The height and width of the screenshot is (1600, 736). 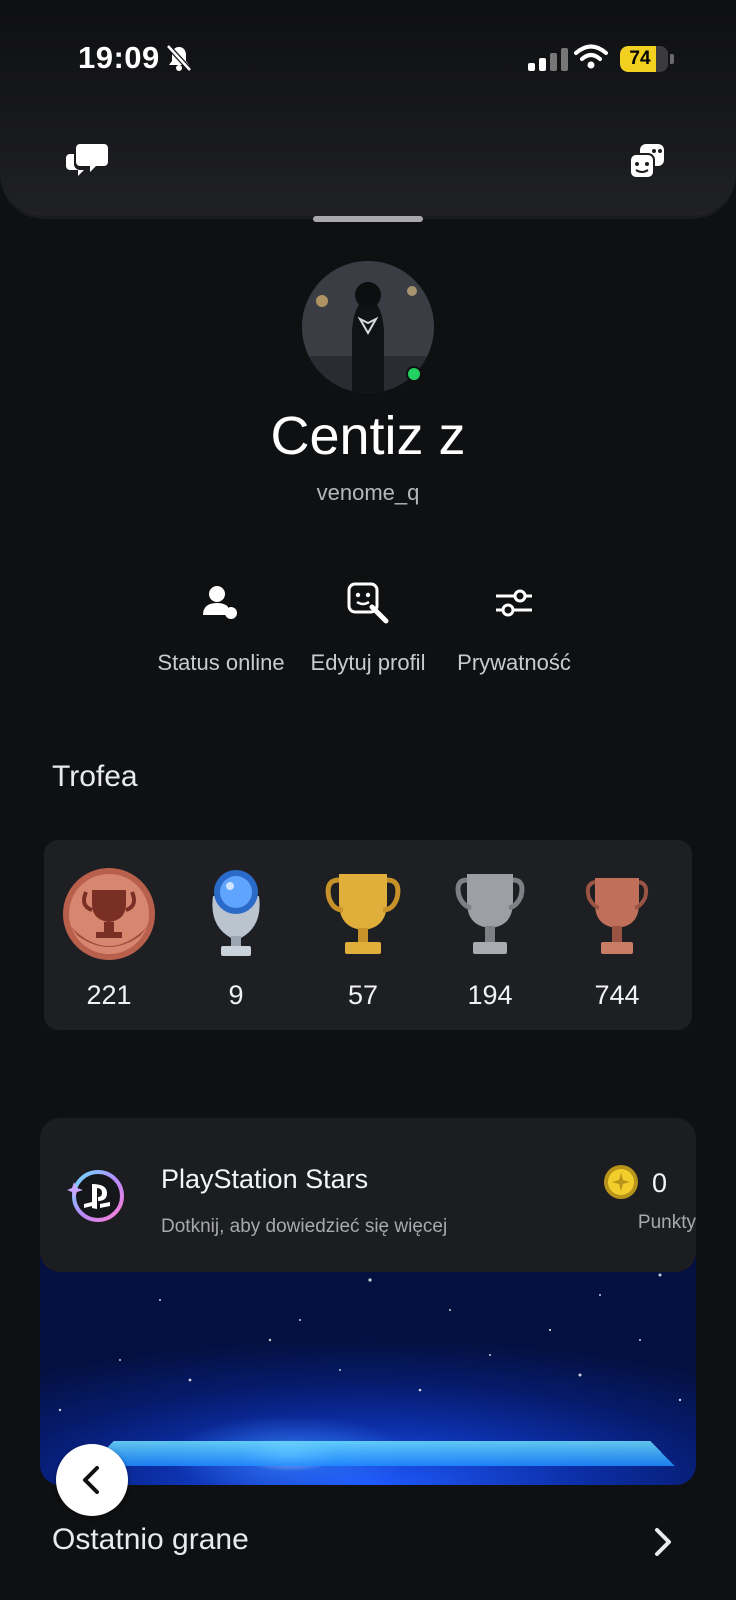 What do you see at coordinates (87, 162) in the screenshot?
I see `chat-bubbles-icon` at bounding box center [87, 162].